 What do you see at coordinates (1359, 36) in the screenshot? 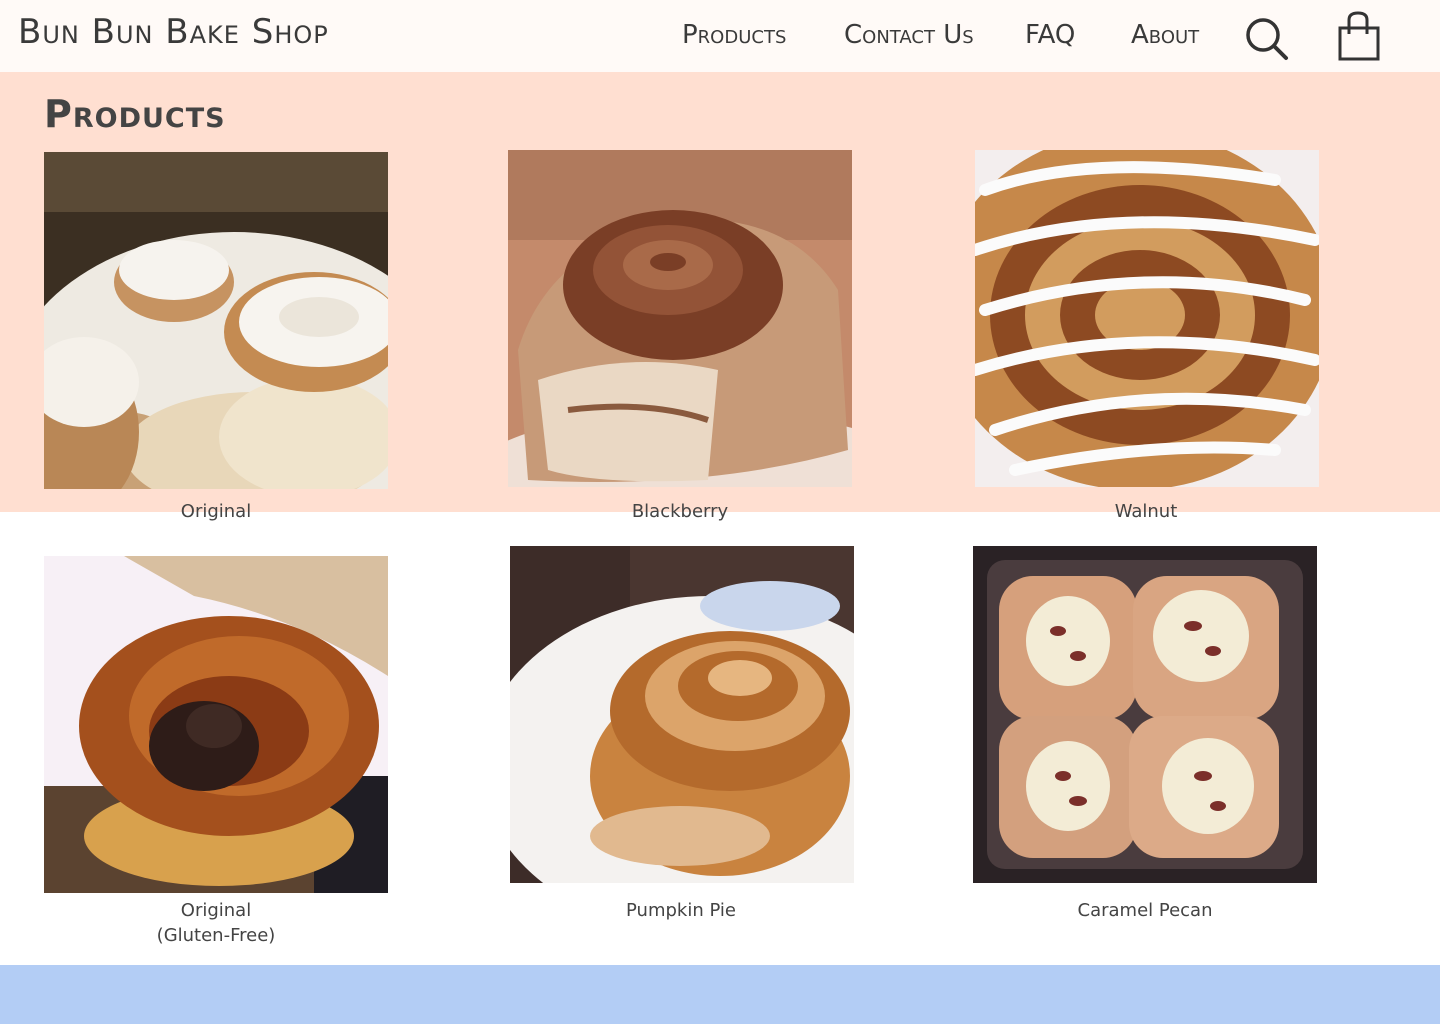
I see `shopping-bag-icon` at bounding box center [1359, 36].